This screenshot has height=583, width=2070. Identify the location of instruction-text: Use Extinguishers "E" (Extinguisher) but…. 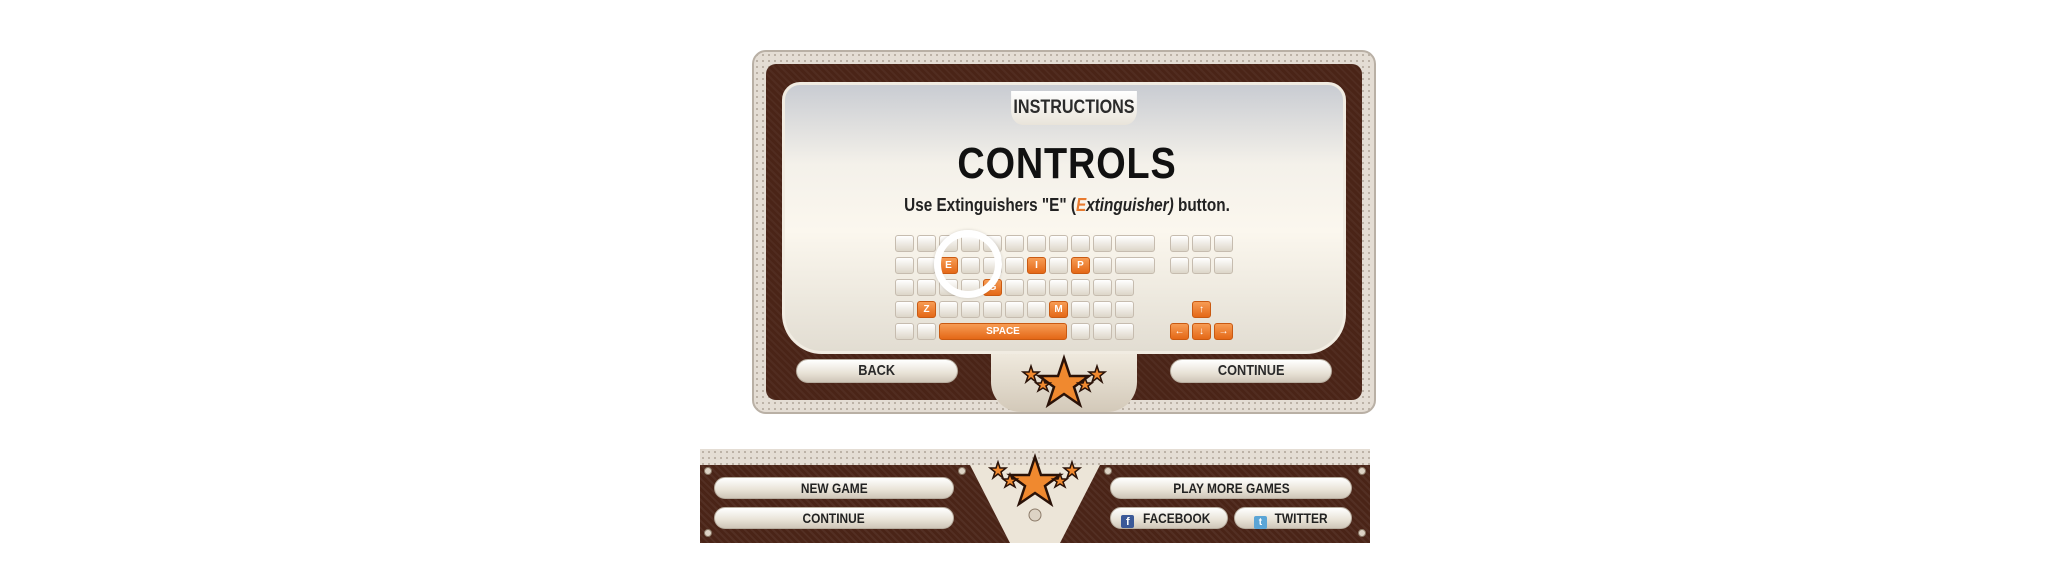
(1066, 205).